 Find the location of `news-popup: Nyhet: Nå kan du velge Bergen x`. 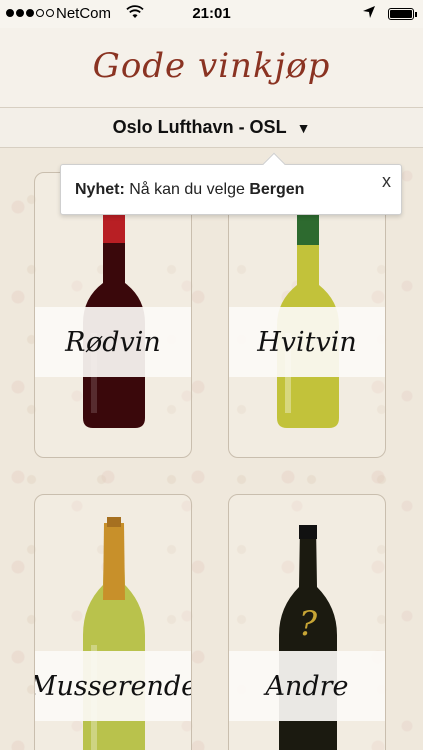

news-popup: Nyhet: Nå kan du velge Bergen x is located at coordinates (231, 183).